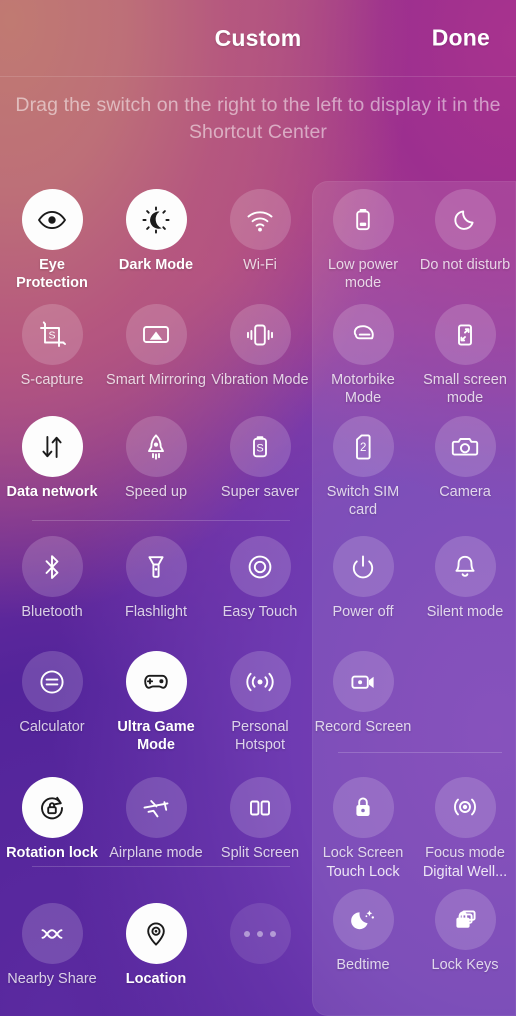 The height and width of the screenshot is (1016, 516). What do you see at coordinates (156, 352) in the screenshot?
I see `tile-smart-mirroring: Smart Mirroring` at bounding box center [156, 352].